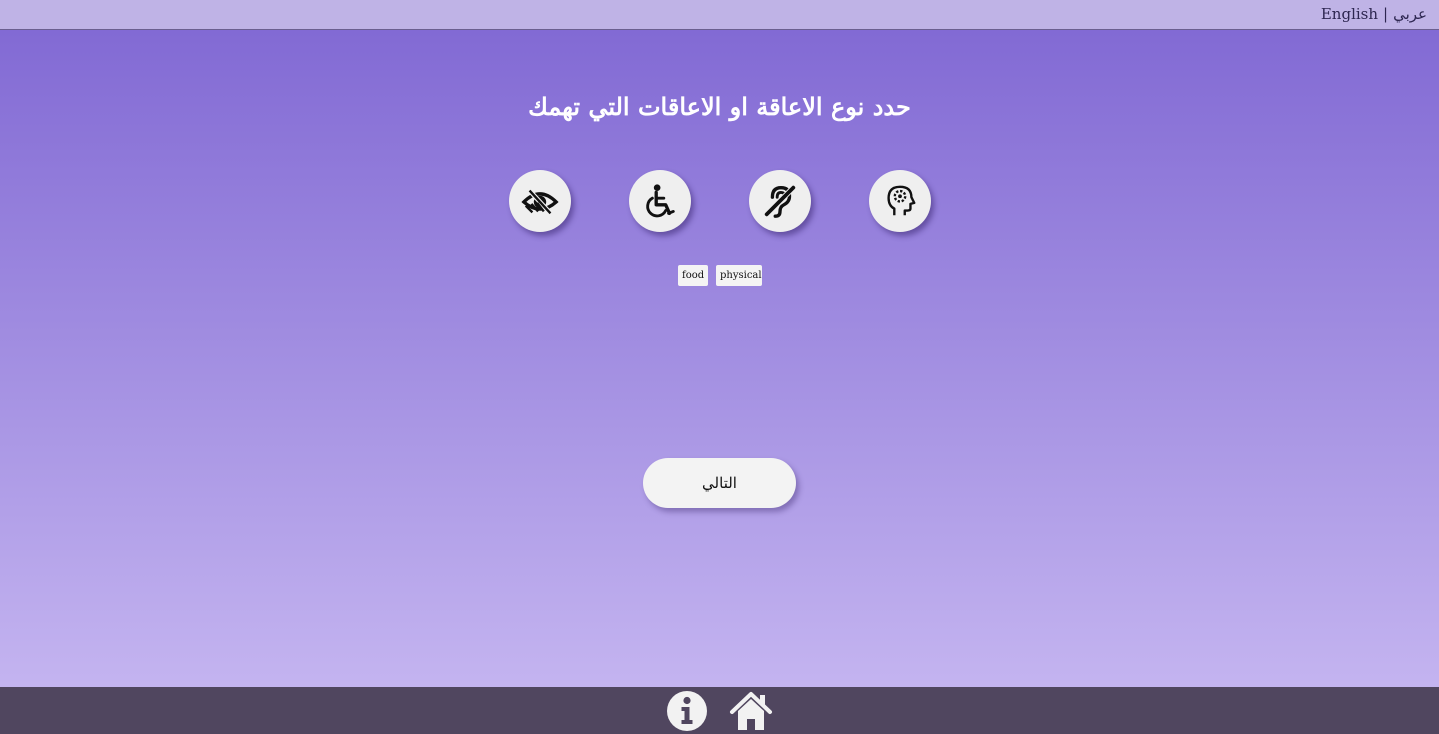 Image resolution: width=1439 pixels, height=734 pixels. Describe the element at coordinates (719, 710) in the screenshot. I see `footer-bar` at that location.